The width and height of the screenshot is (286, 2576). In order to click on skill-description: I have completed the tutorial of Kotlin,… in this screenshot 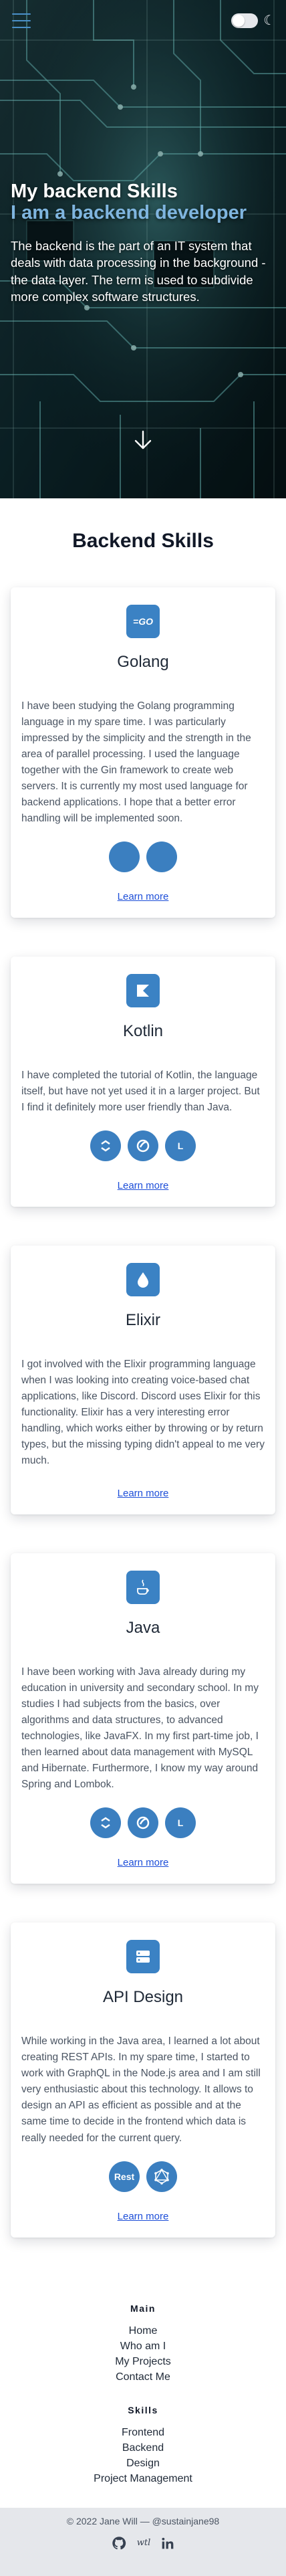, I will do `click(140, 1092)`.